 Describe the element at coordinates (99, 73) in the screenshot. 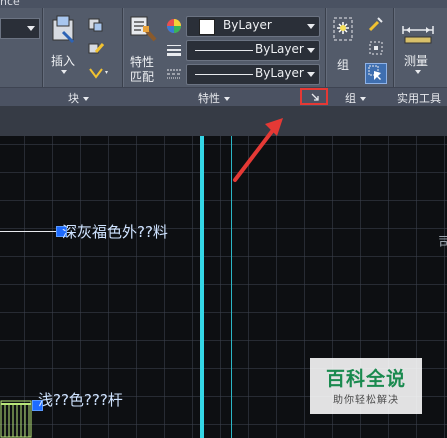

I see `edit-attributes-icon` at that location.